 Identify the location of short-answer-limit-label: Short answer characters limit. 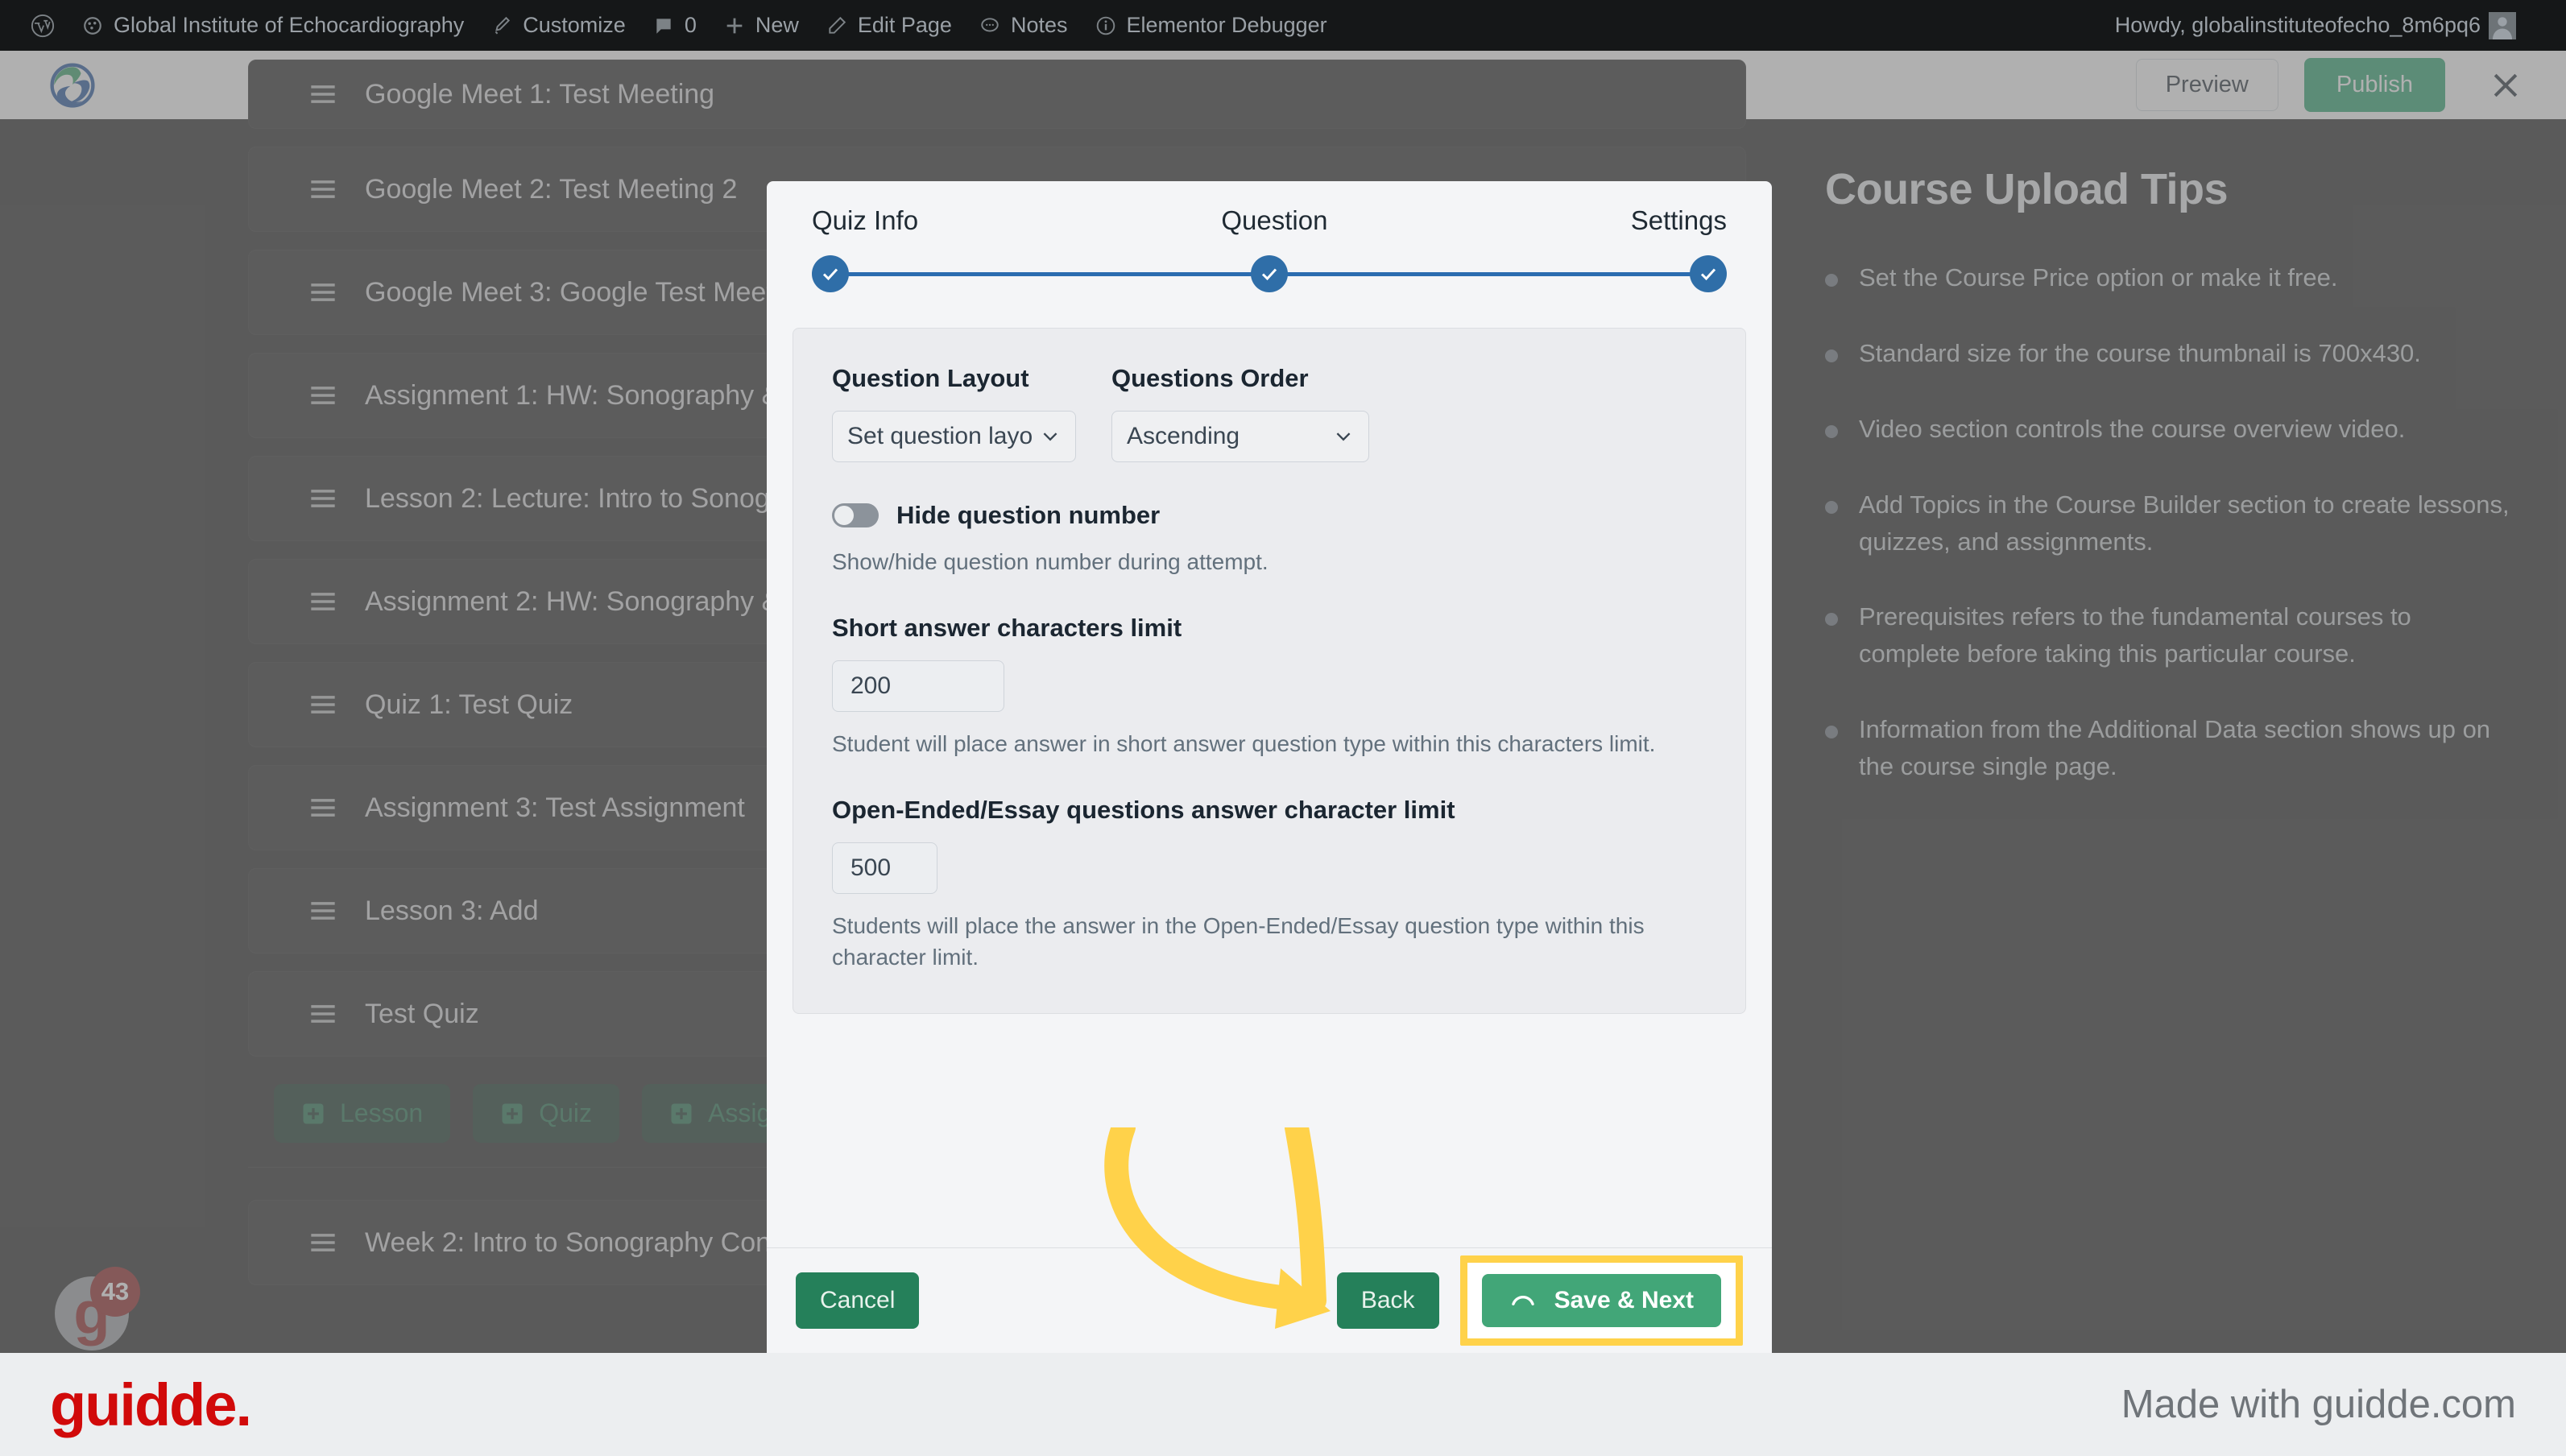
(1007, 627).